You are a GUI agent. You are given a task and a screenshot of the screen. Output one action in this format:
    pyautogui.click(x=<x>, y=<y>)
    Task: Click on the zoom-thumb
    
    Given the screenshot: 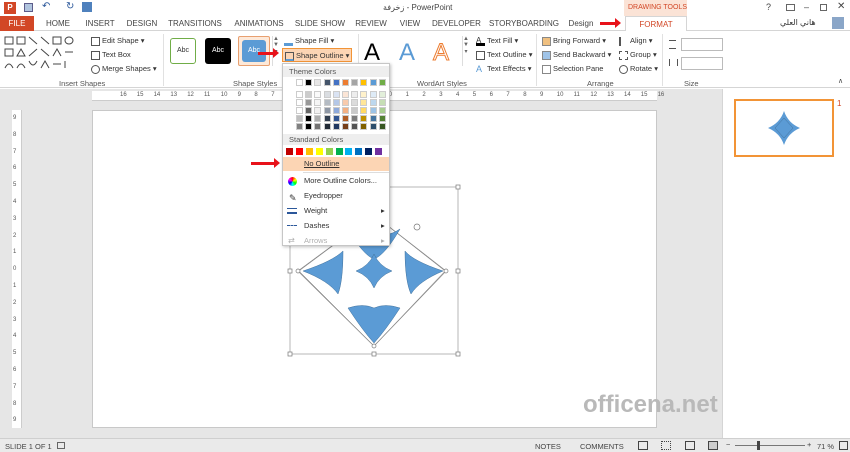 What is the action you would take?
    pyautogui.click(x=758, y=445)
    